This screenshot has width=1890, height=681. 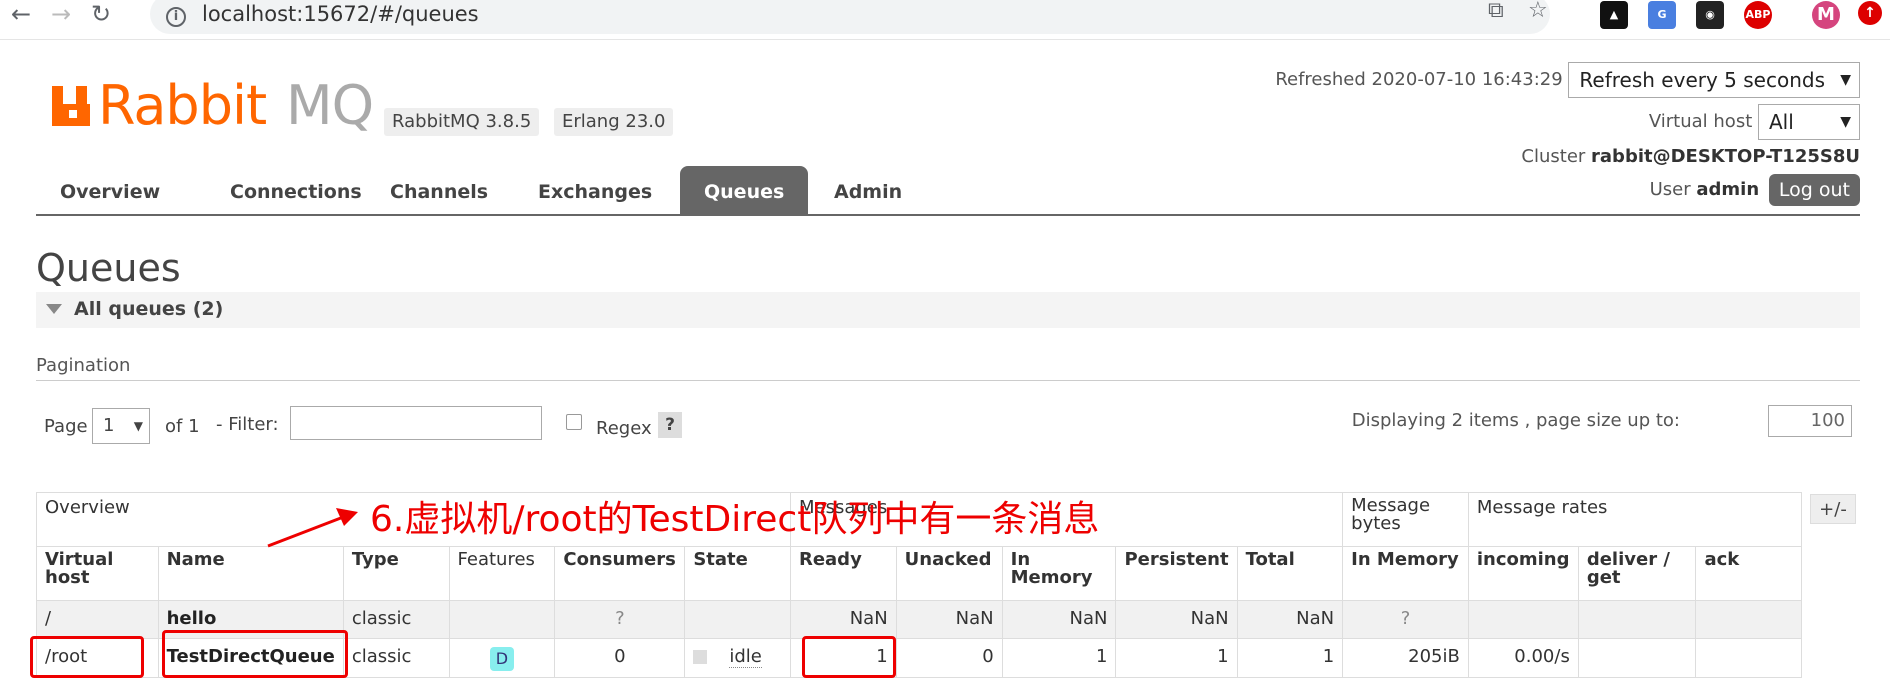 What do you see at coordinates (843, 573) in the screenshot?
I see `col-ready: Ready` at bounding box center [843, 573].